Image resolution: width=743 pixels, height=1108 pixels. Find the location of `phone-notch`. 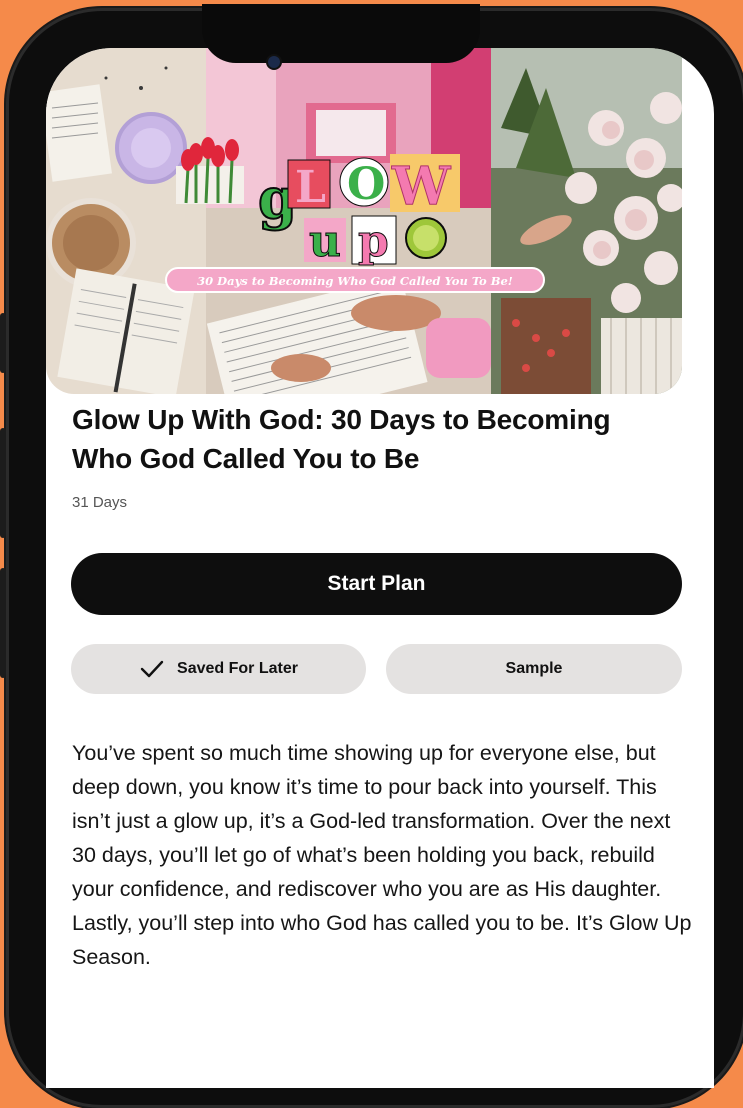

phone-notch is located at coordinates (341, 33).